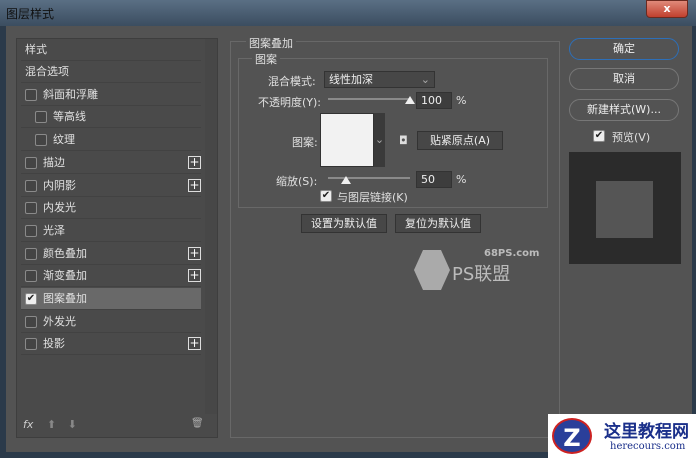  Describe the element at coordinates (30, 14) in the screenshot. I see `window-title: 图层样式` at that location.